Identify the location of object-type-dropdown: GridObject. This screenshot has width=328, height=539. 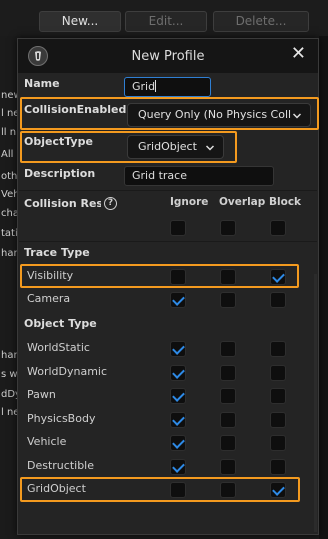
(175, 147).